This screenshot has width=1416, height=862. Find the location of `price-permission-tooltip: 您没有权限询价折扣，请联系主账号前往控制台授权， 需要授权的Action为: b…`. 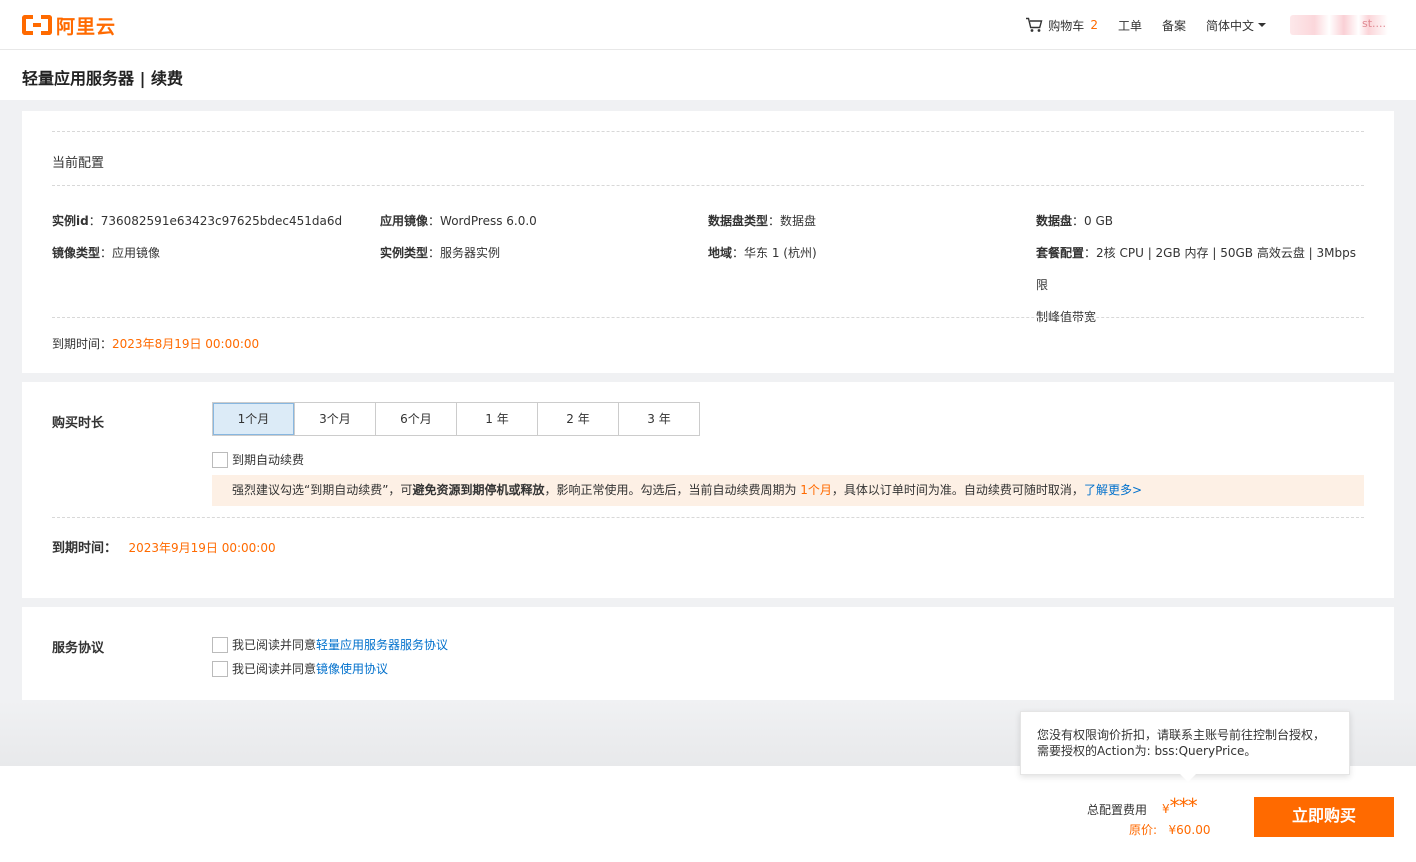

price-permission-tooltip: 您没有权限询价折扣，请联系主账号前往控制台授权， 需要授权的Action为: b… is located at coordinates (1185, 743).